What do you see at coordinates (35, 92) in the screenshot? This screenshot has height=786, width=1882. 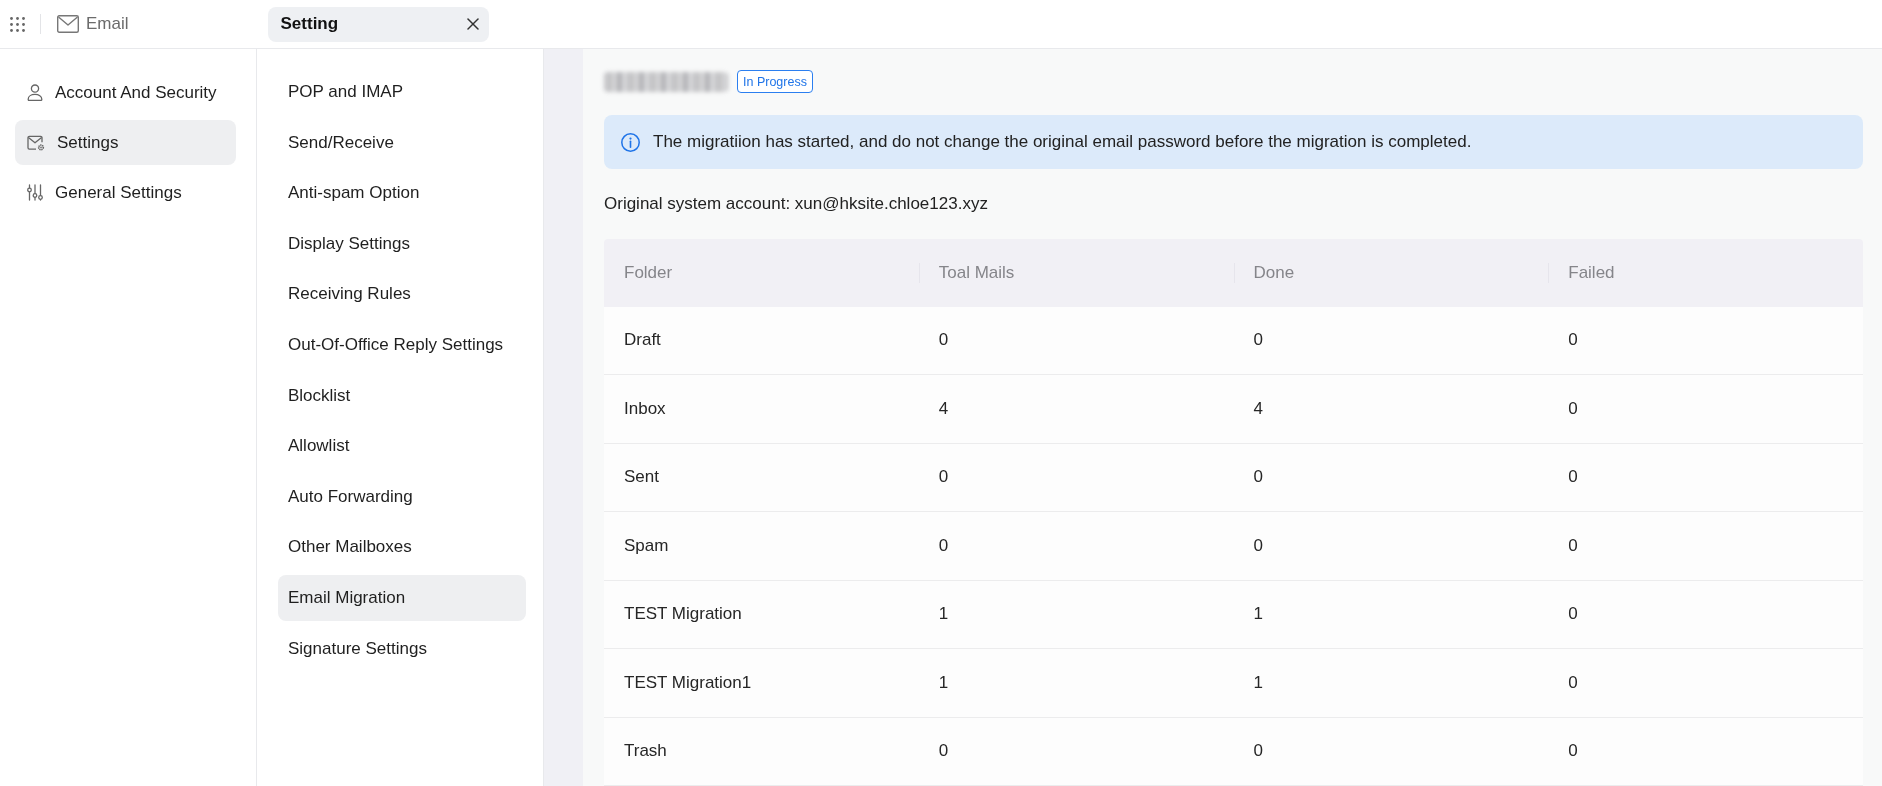 I see `user-icon` at bounding box center [35, 92].